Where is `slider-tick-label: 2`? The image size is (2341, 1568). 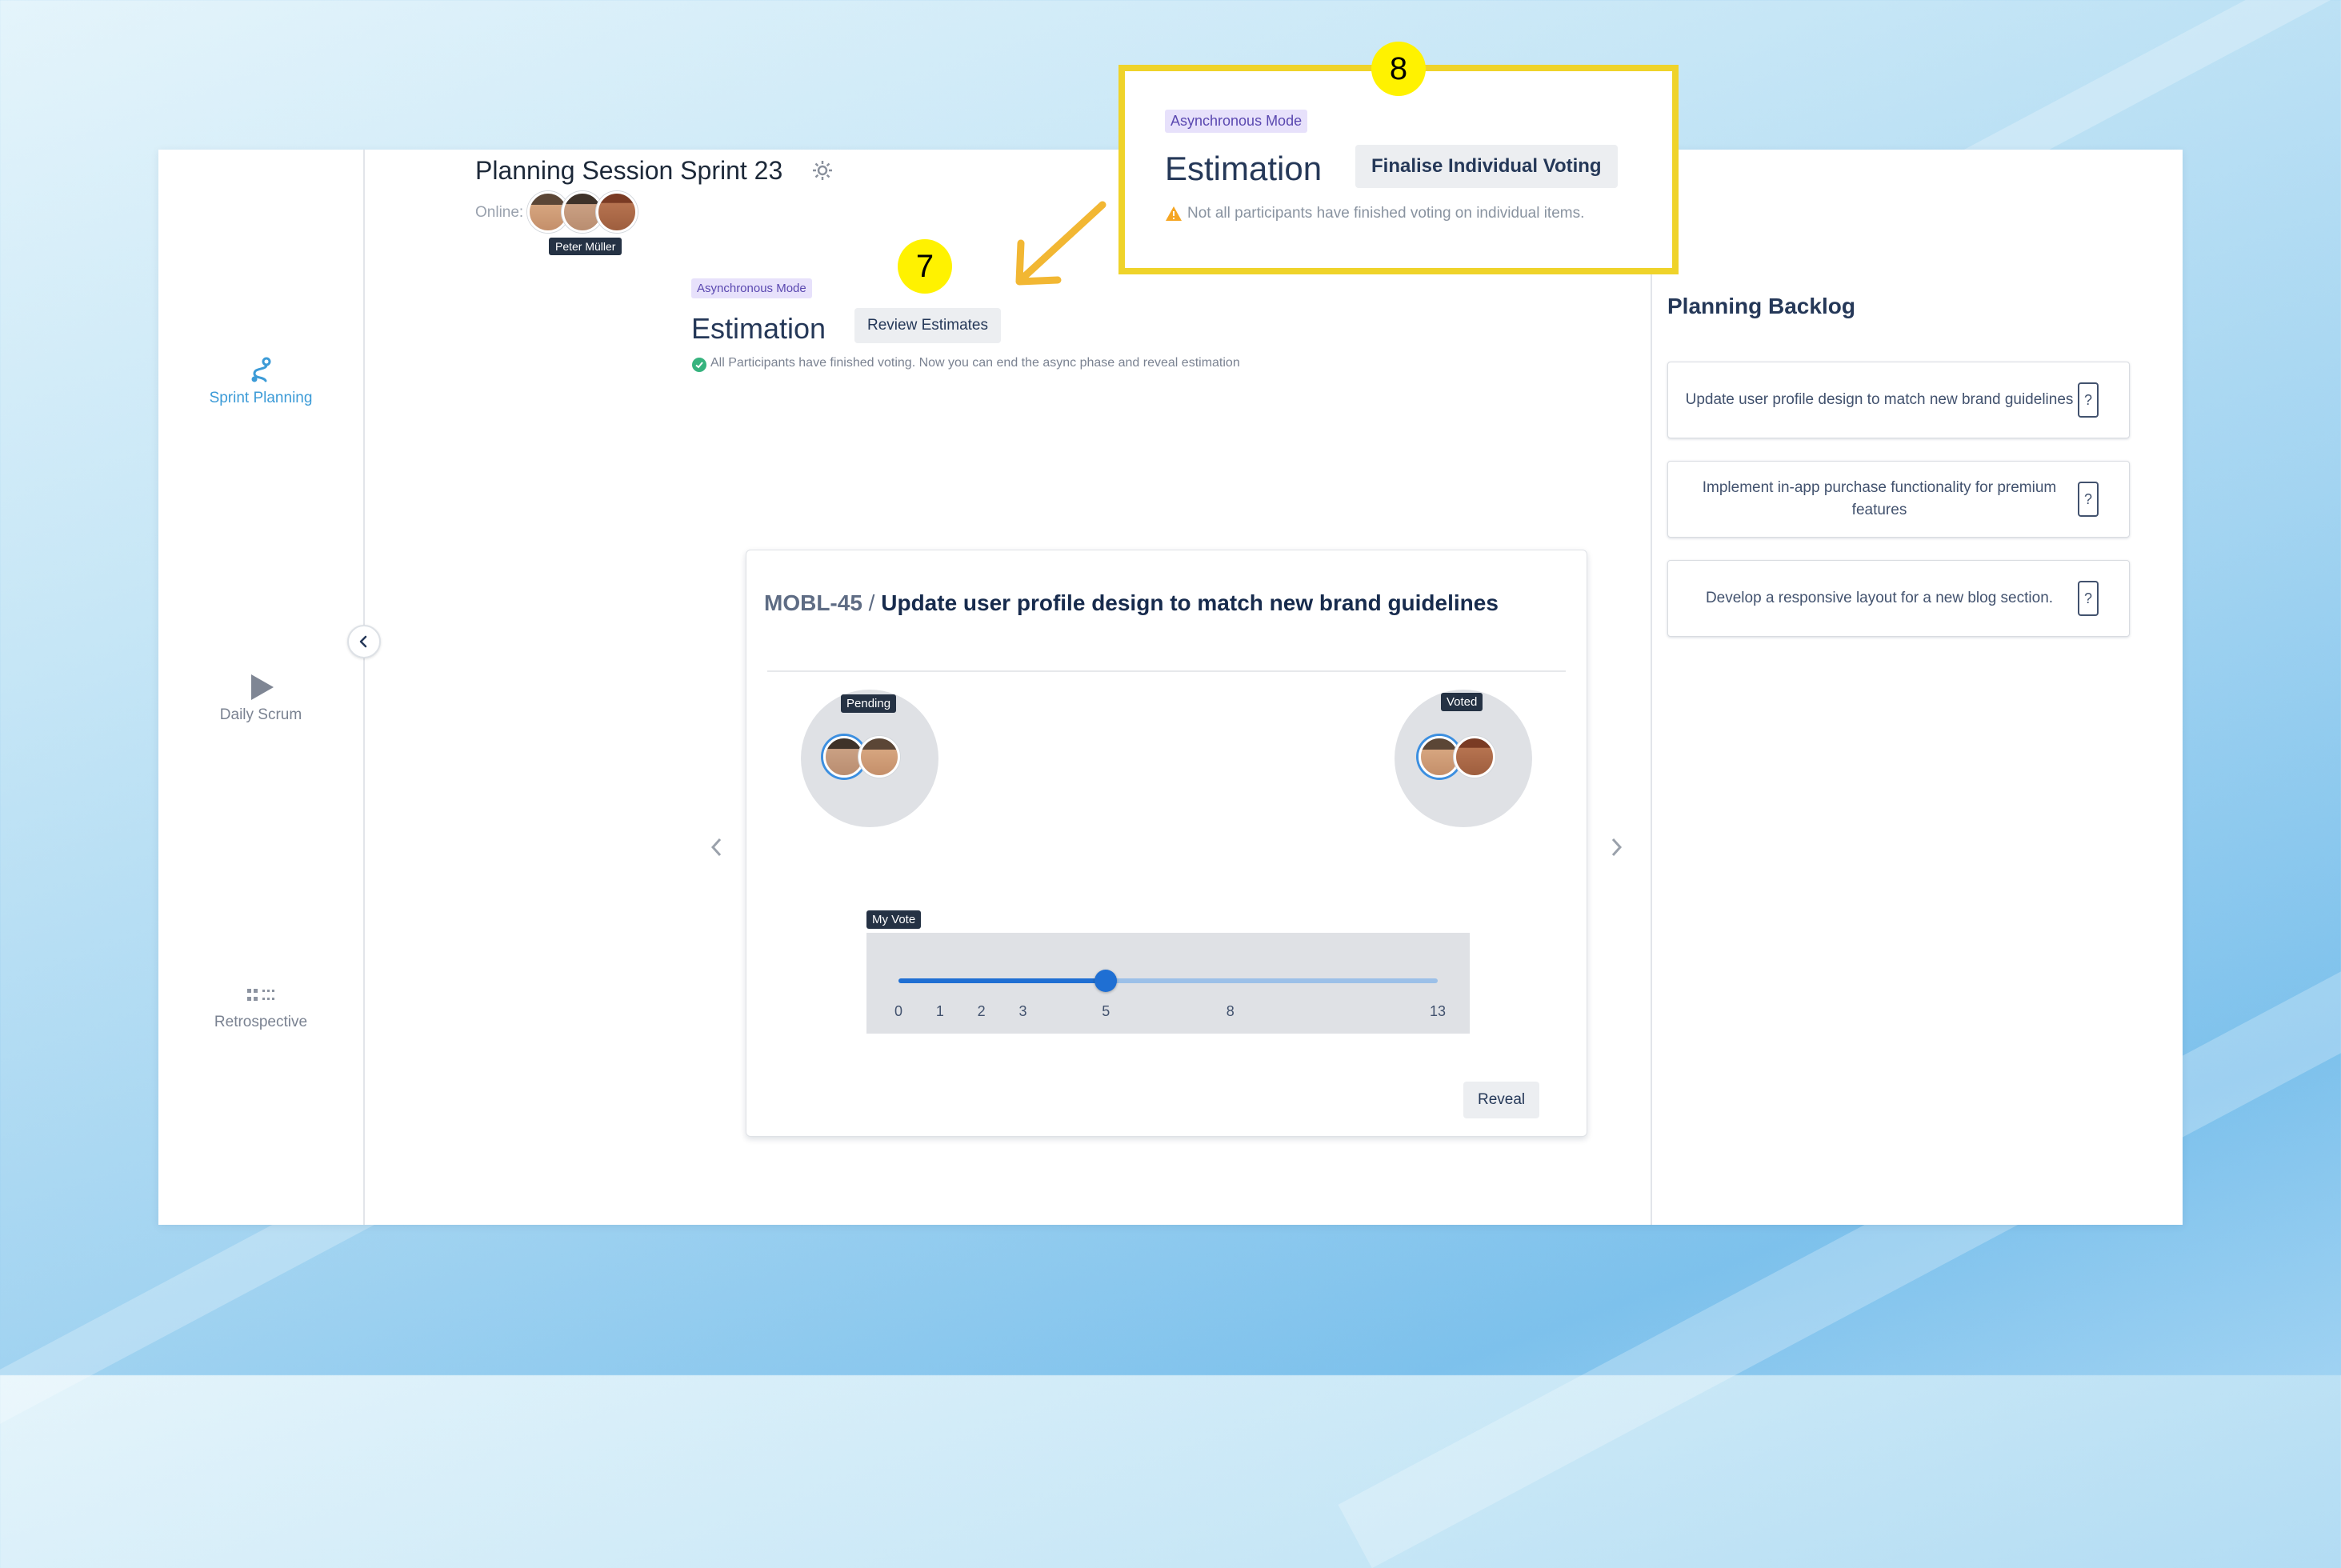
slider-tick-label: 2 is located at coordinates (981, 1011).